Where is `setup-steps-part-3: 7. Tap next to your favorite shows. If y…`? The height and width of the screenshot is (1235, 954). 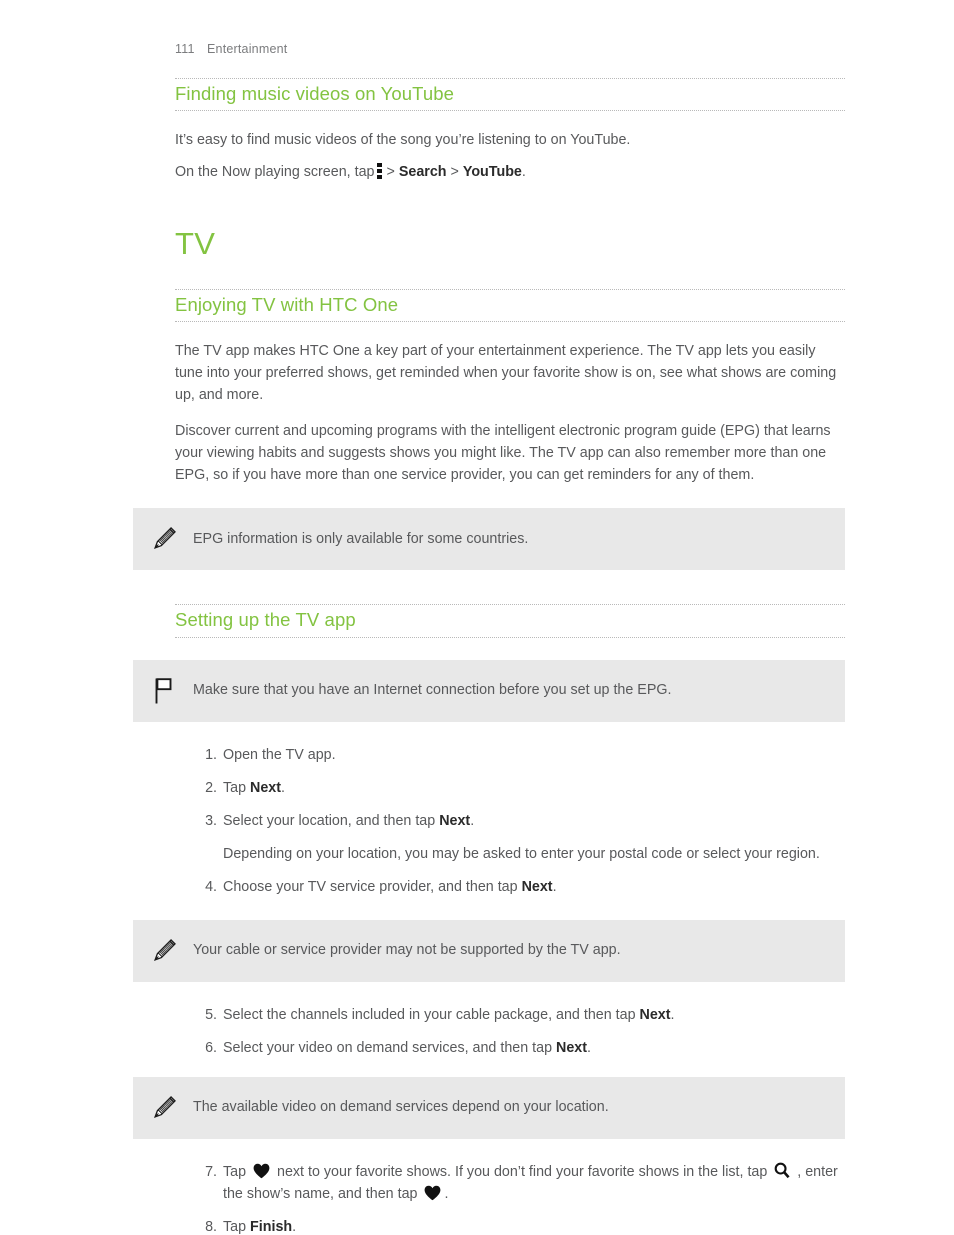
setup-steps-part-3: 7. Tap next to your favorite shows. If y… is located at coordinates (510, 1198).